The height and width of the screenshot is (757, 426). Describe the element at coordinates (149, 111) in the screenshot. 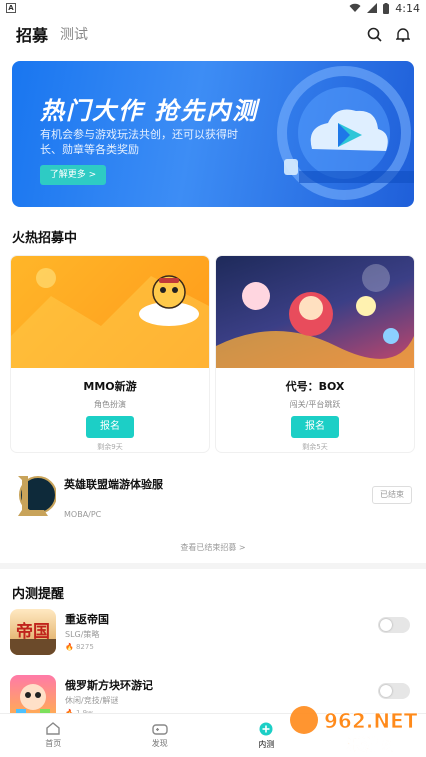

I see `banner-title: 热门大作 抢先内测` at that location.